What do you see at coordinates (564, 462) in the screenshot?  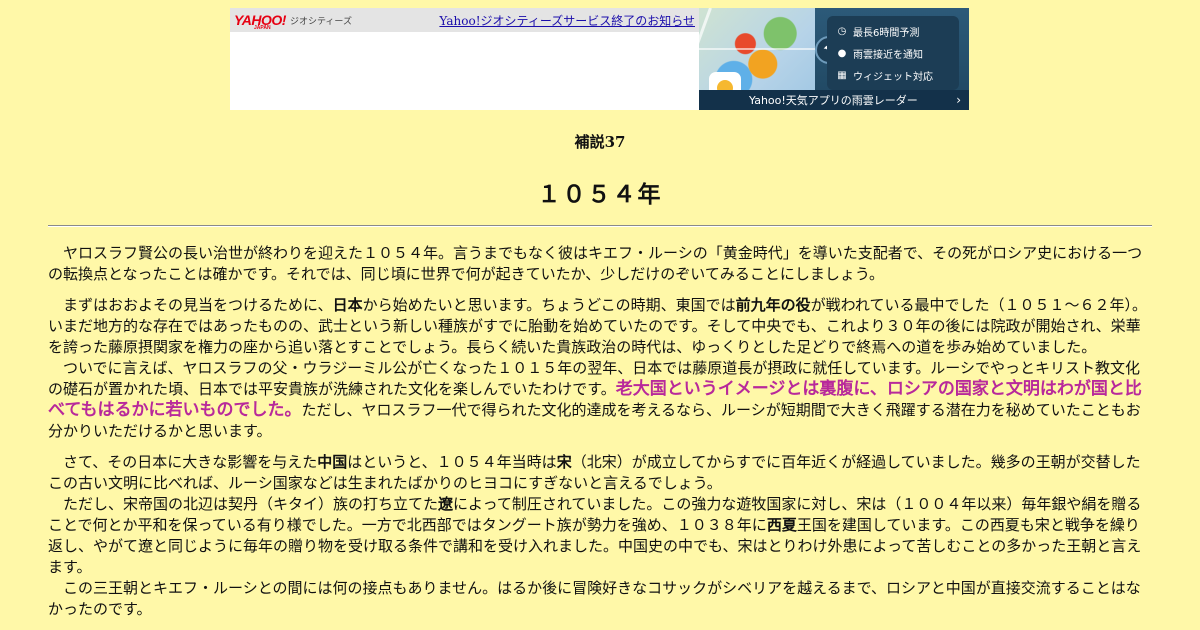 I see `keyword-song: 宋` at bounding box center [564, 462].